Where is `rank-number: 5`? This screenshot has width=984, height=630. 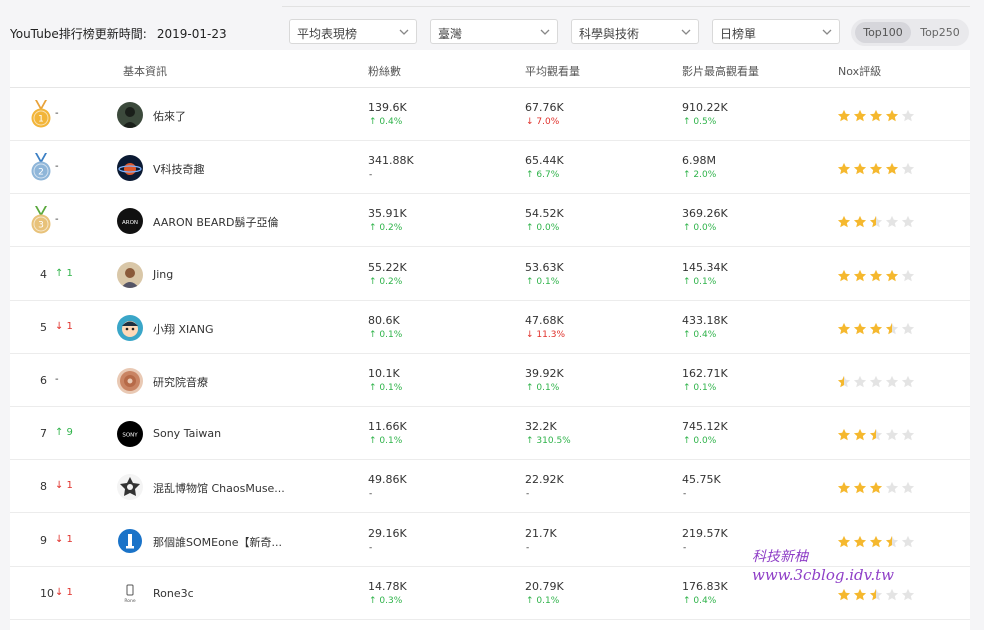 rank-number: 5 is located at coordinates (43, 327).